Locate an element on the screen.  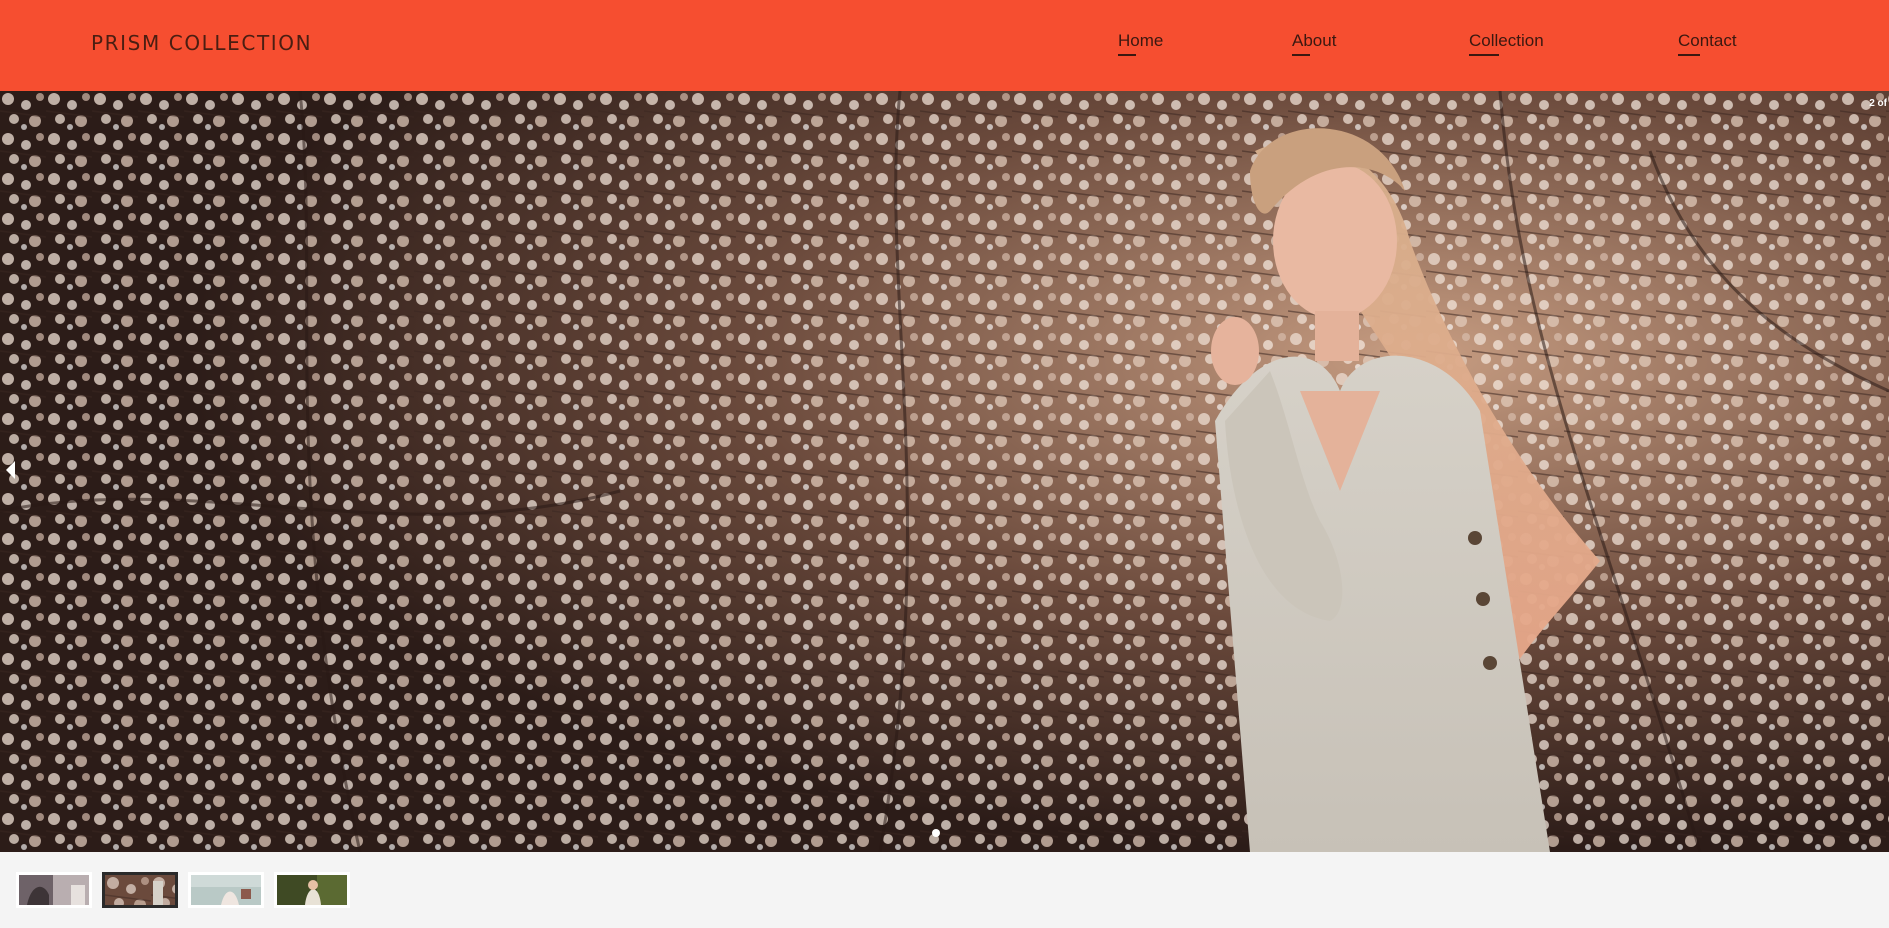
nav-link-home: Home is located at coordinates (1141, 43).